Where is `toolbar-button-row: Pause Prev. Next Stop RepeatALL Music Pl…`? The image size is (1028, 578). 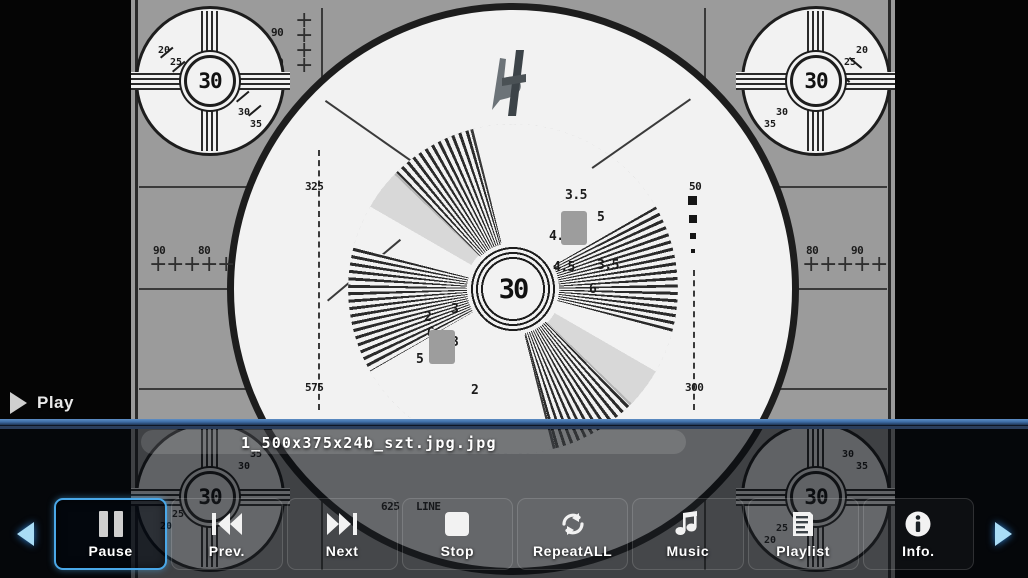 toolbar-button-row: Pause Prev. Next Stop RepeatALL Music Pl… is located at coordinates (514, 534).